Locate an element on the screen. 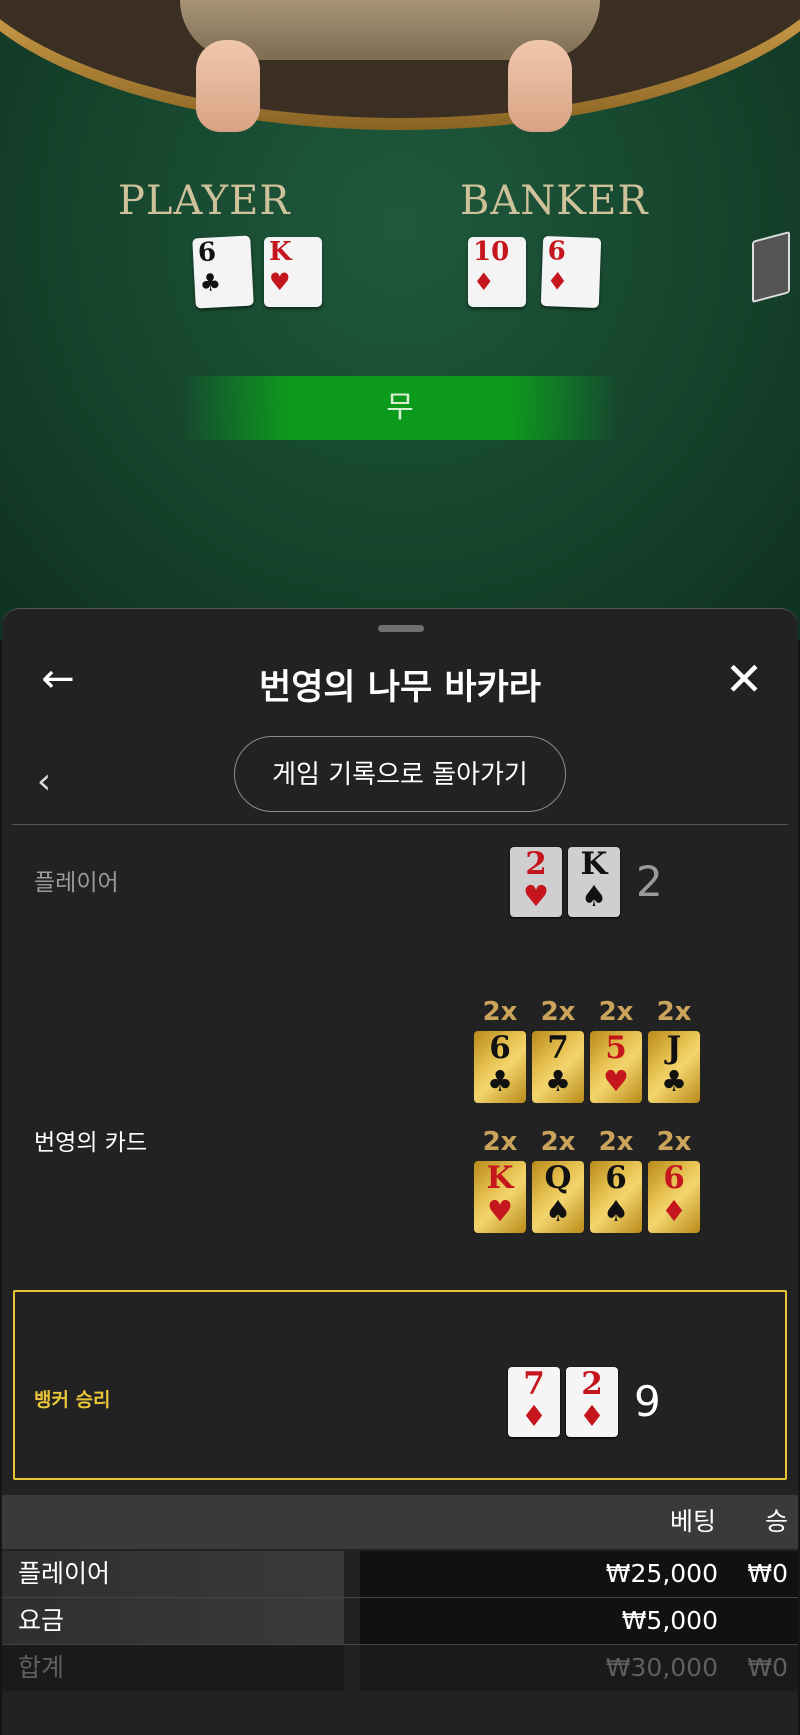  winning-hand-highlight is located at coordinates (400, 1385).